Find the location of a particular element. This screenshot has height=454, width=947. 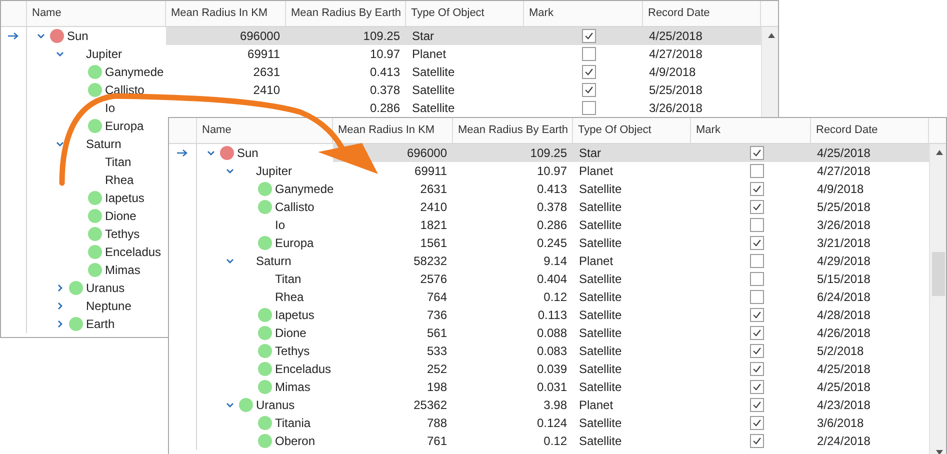

table-cell-text: 764 is located at coordinates (436, 297).